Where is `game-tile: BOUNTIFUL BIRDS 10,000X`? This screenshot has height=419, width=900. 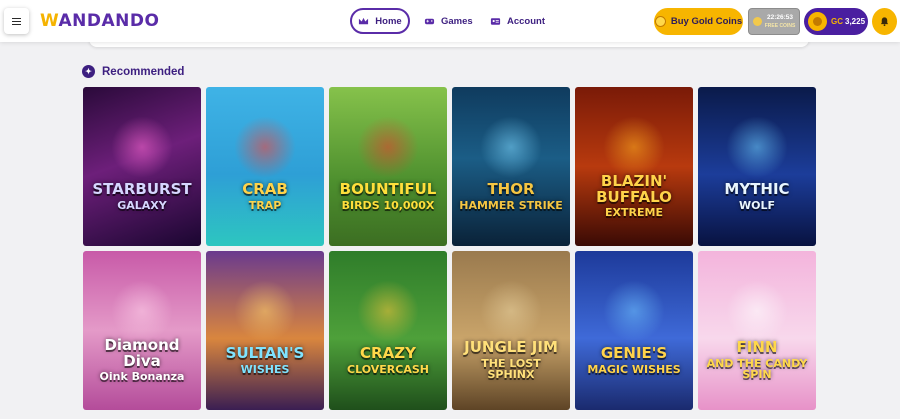 game-tile: BOUNTIFUL BIRDS 10,000X is located at coordinates (388, 166).